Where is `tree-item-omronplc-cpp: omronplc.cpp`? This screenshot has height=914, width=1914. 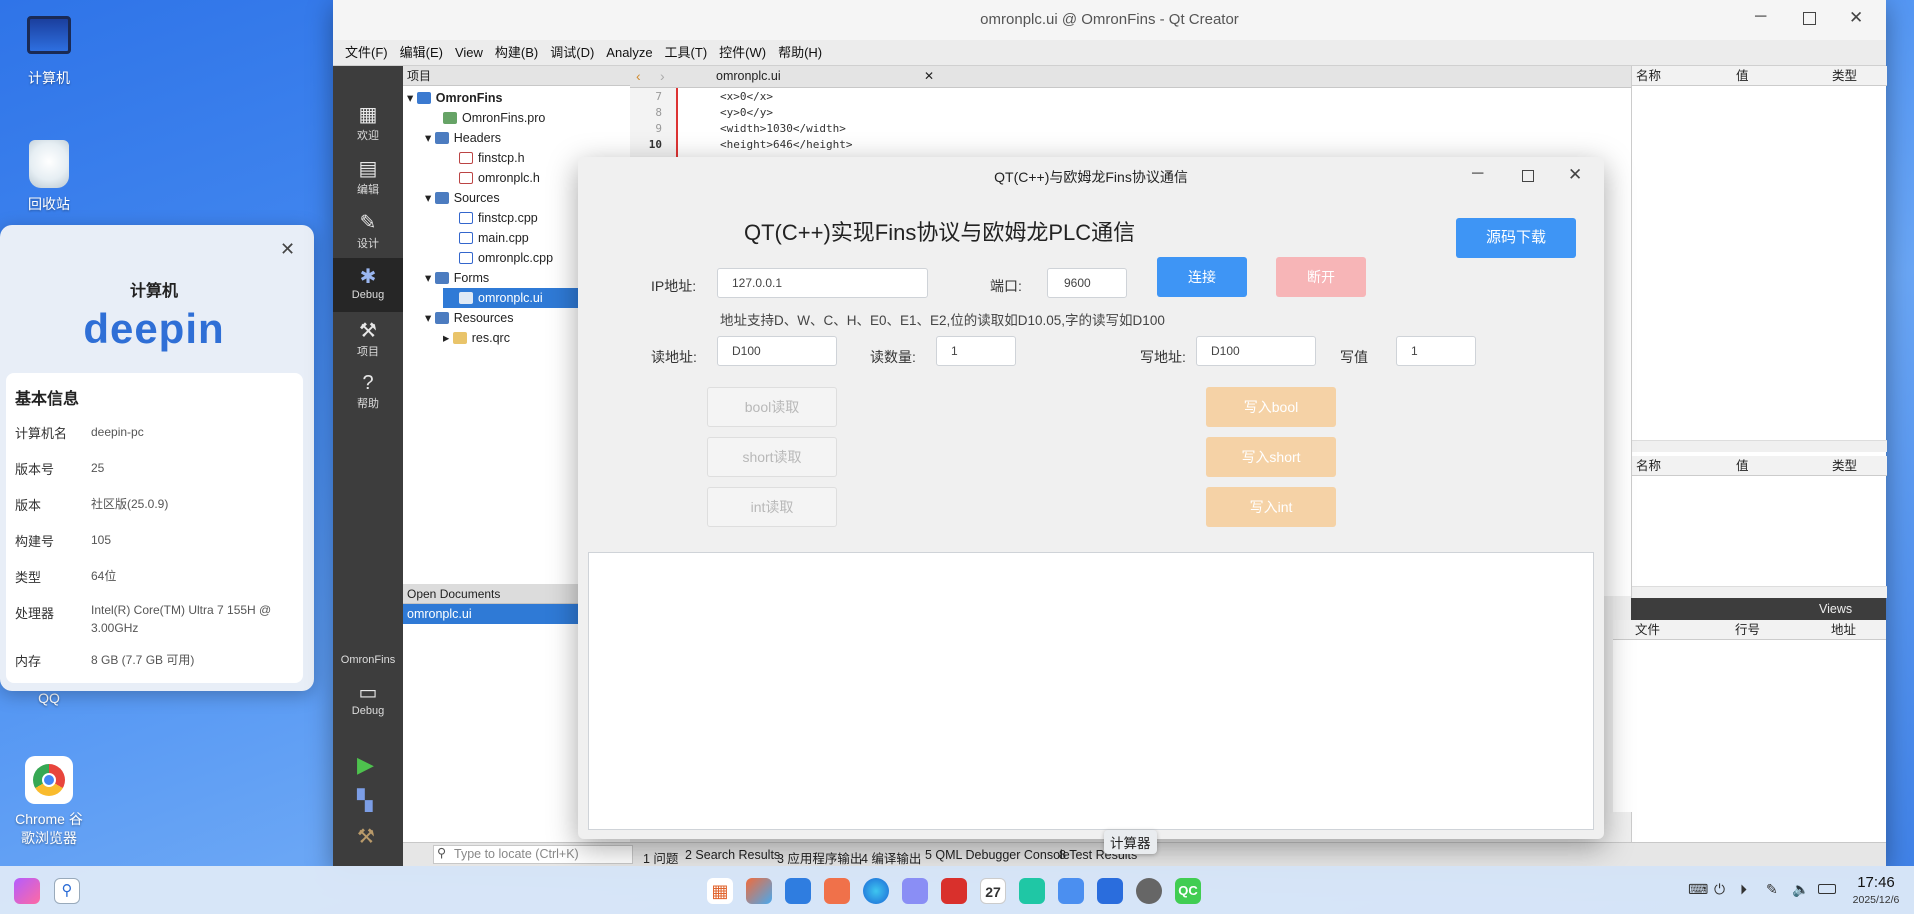
tree-item-omronplc-cpp: omronplc.cpp is located at coordinates (506, 258).